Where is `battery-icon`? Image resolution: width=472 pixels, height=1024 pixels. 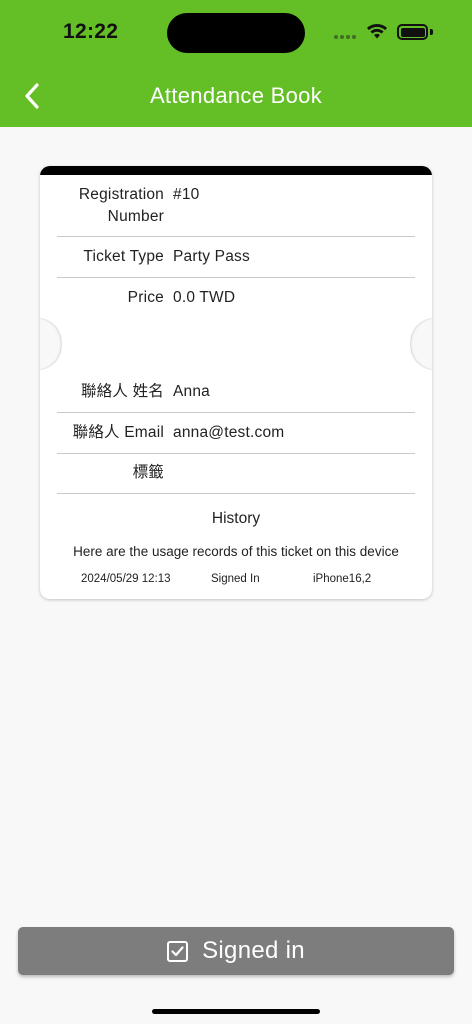
battery-icon is located at coordinates (412, 32).